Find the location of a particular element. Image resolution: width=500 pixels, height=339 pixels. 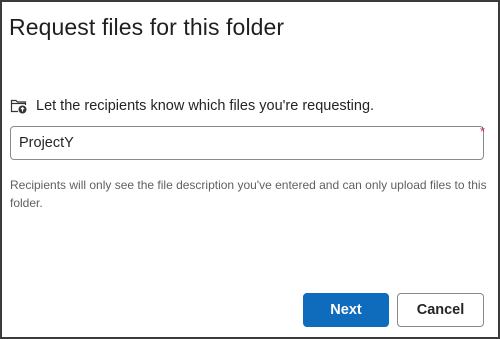

file-description-input is located at coordinates (247, 143).